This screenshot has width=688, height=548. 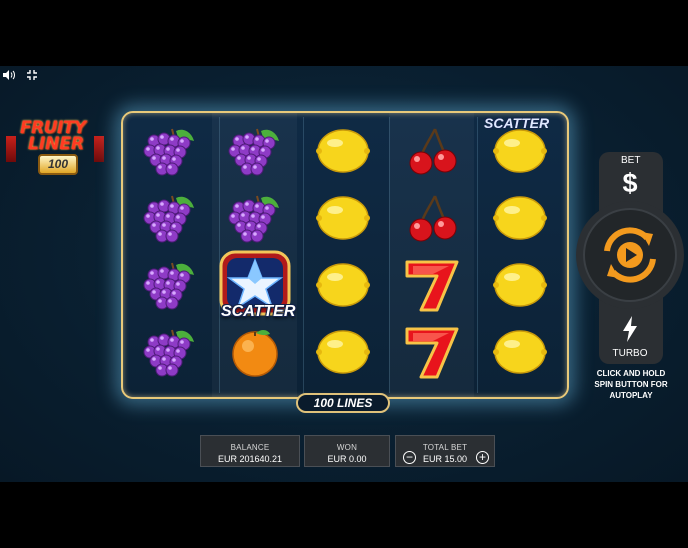 I want to click on game-logo: FRUITY LINER 100, so click(x=56, y=150).